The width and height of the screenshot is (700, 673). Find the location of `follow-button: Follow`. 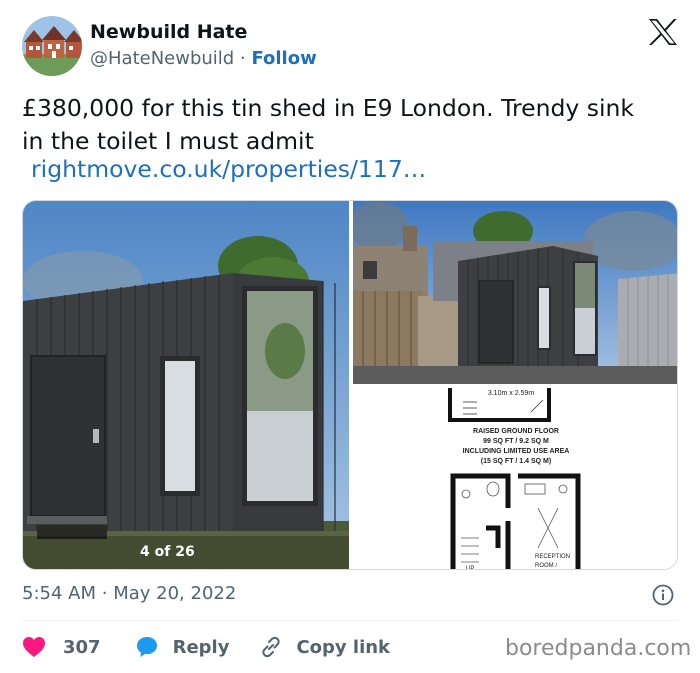

follow-button: Follow is located at coordinates (283, 58).